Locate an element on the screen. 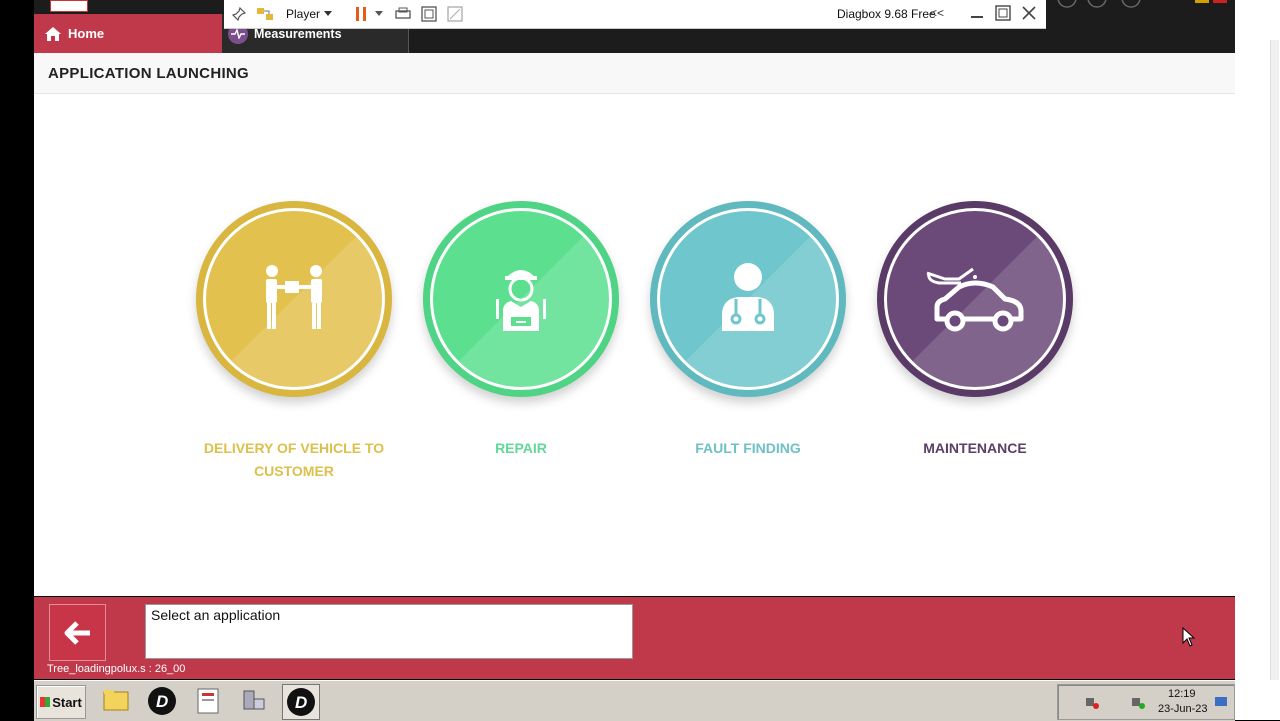 The height and width of the screenshot is (721, 1280). app-fault-finding-label: FAULT FINDING is located at coordinates (748, 448).